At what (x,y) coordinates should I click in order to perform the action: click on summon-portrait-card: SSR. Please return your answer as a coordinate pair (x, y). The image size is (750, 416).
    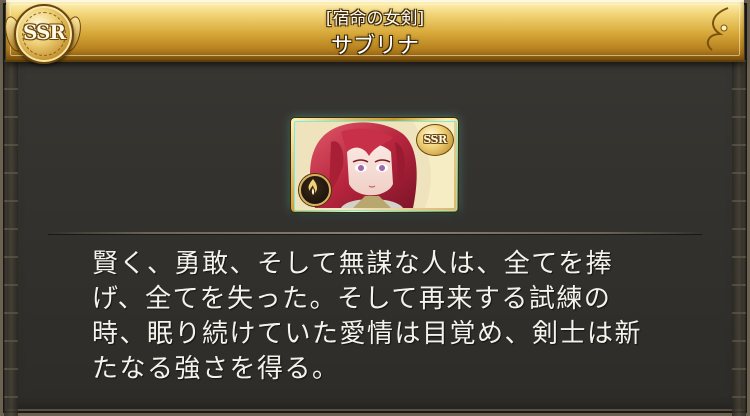
    Looking at the image, I should click on (374, 165).